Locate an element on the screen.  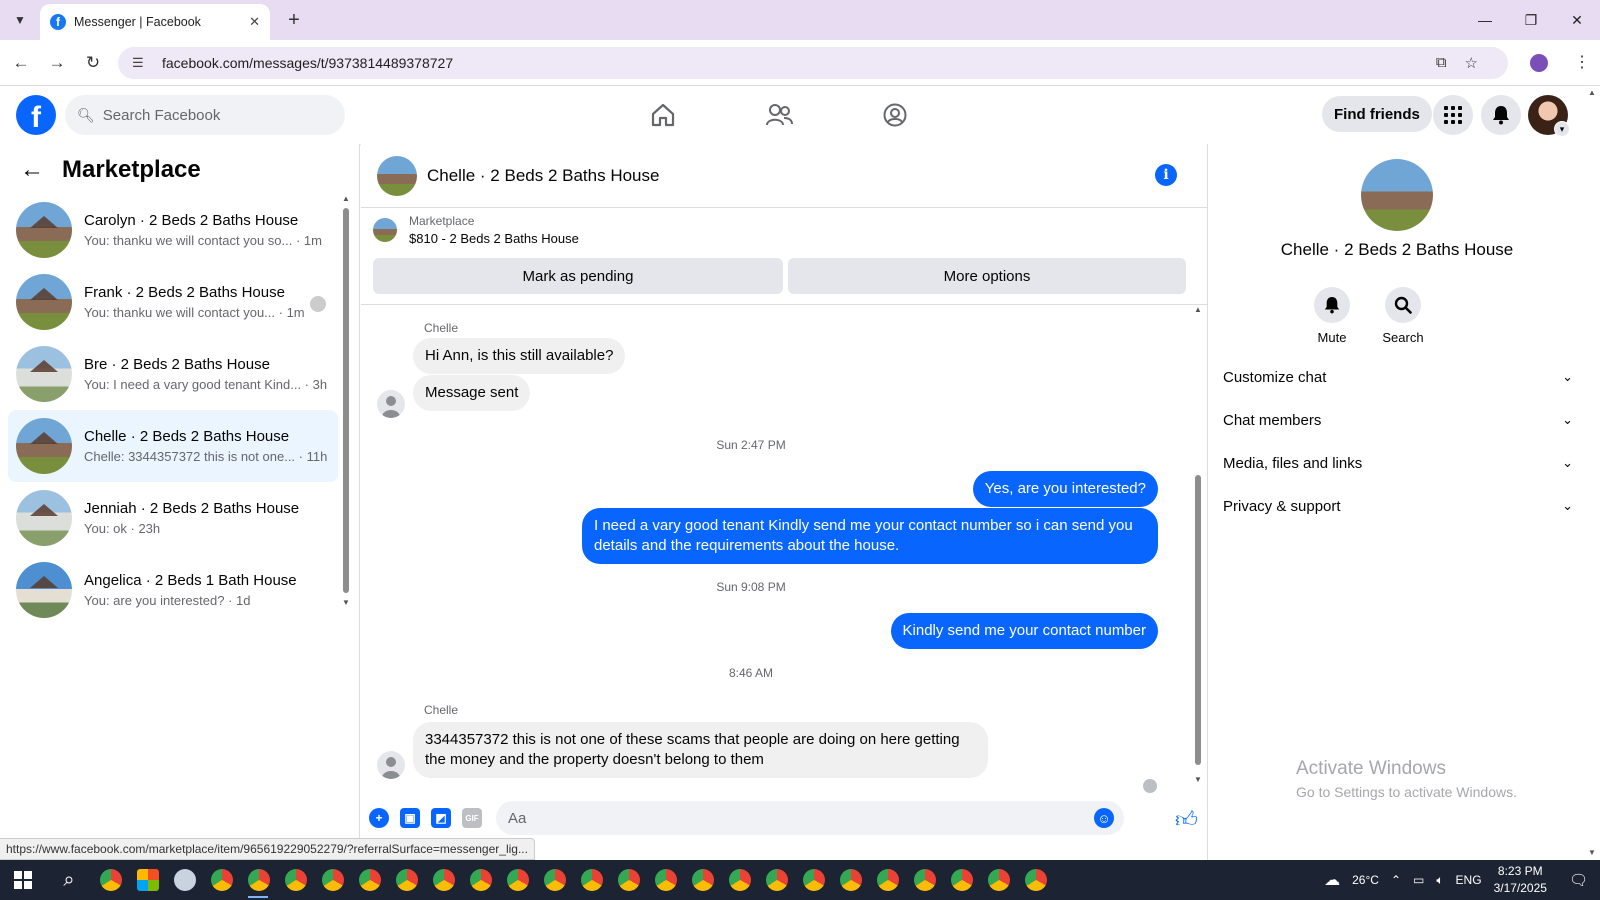
plus-icon: + is located at coordinates (379, 818).